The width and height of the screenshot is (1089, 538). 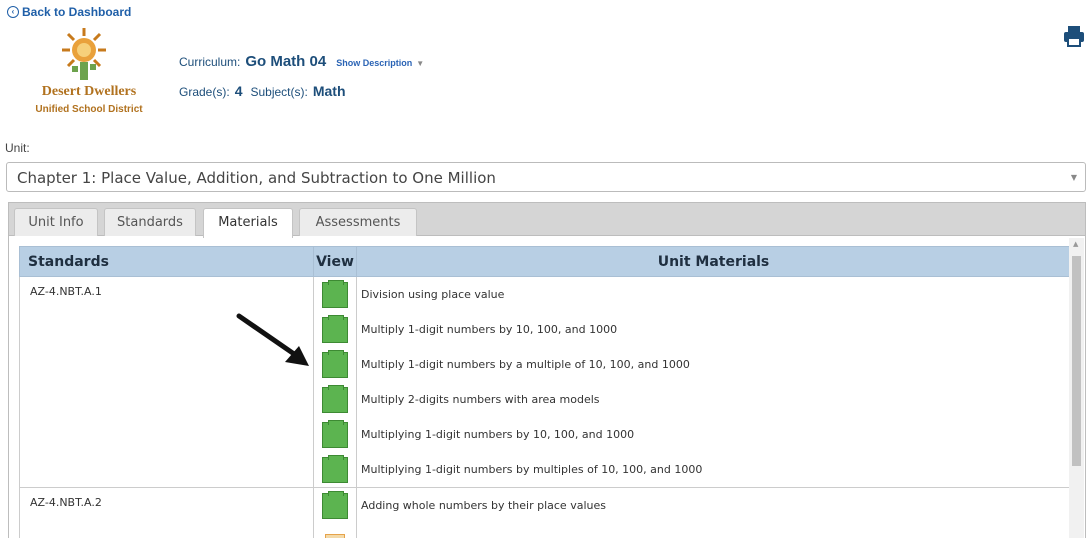 What do you see at coordinates (17, 148) in the screenshot?
I see `unit-label: Unit:` at bounding box center [17, 148].